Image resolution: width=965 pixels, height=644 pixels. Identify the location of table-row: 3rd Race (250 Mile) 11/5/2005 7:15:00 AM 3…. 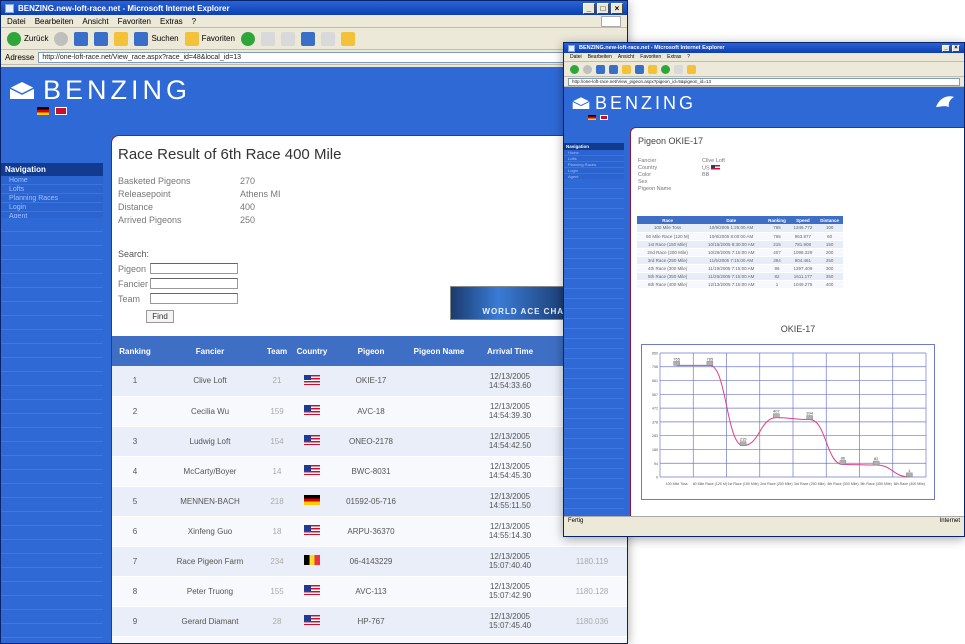
(740, 260).